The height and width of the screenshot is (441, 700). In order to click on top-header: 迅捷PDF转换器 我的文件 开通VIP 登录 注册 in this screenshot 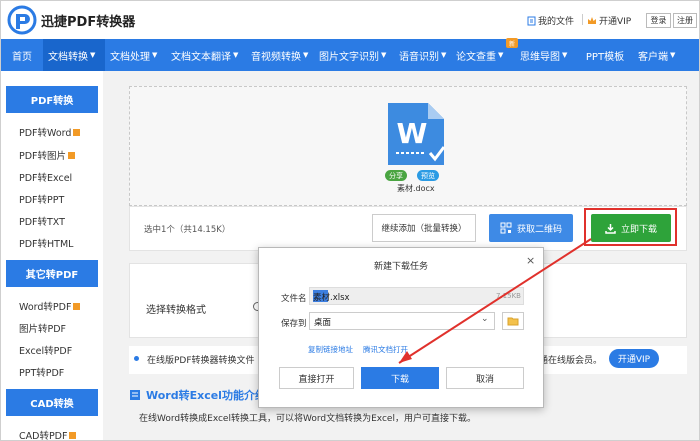, I will do `click(350, 20)`.